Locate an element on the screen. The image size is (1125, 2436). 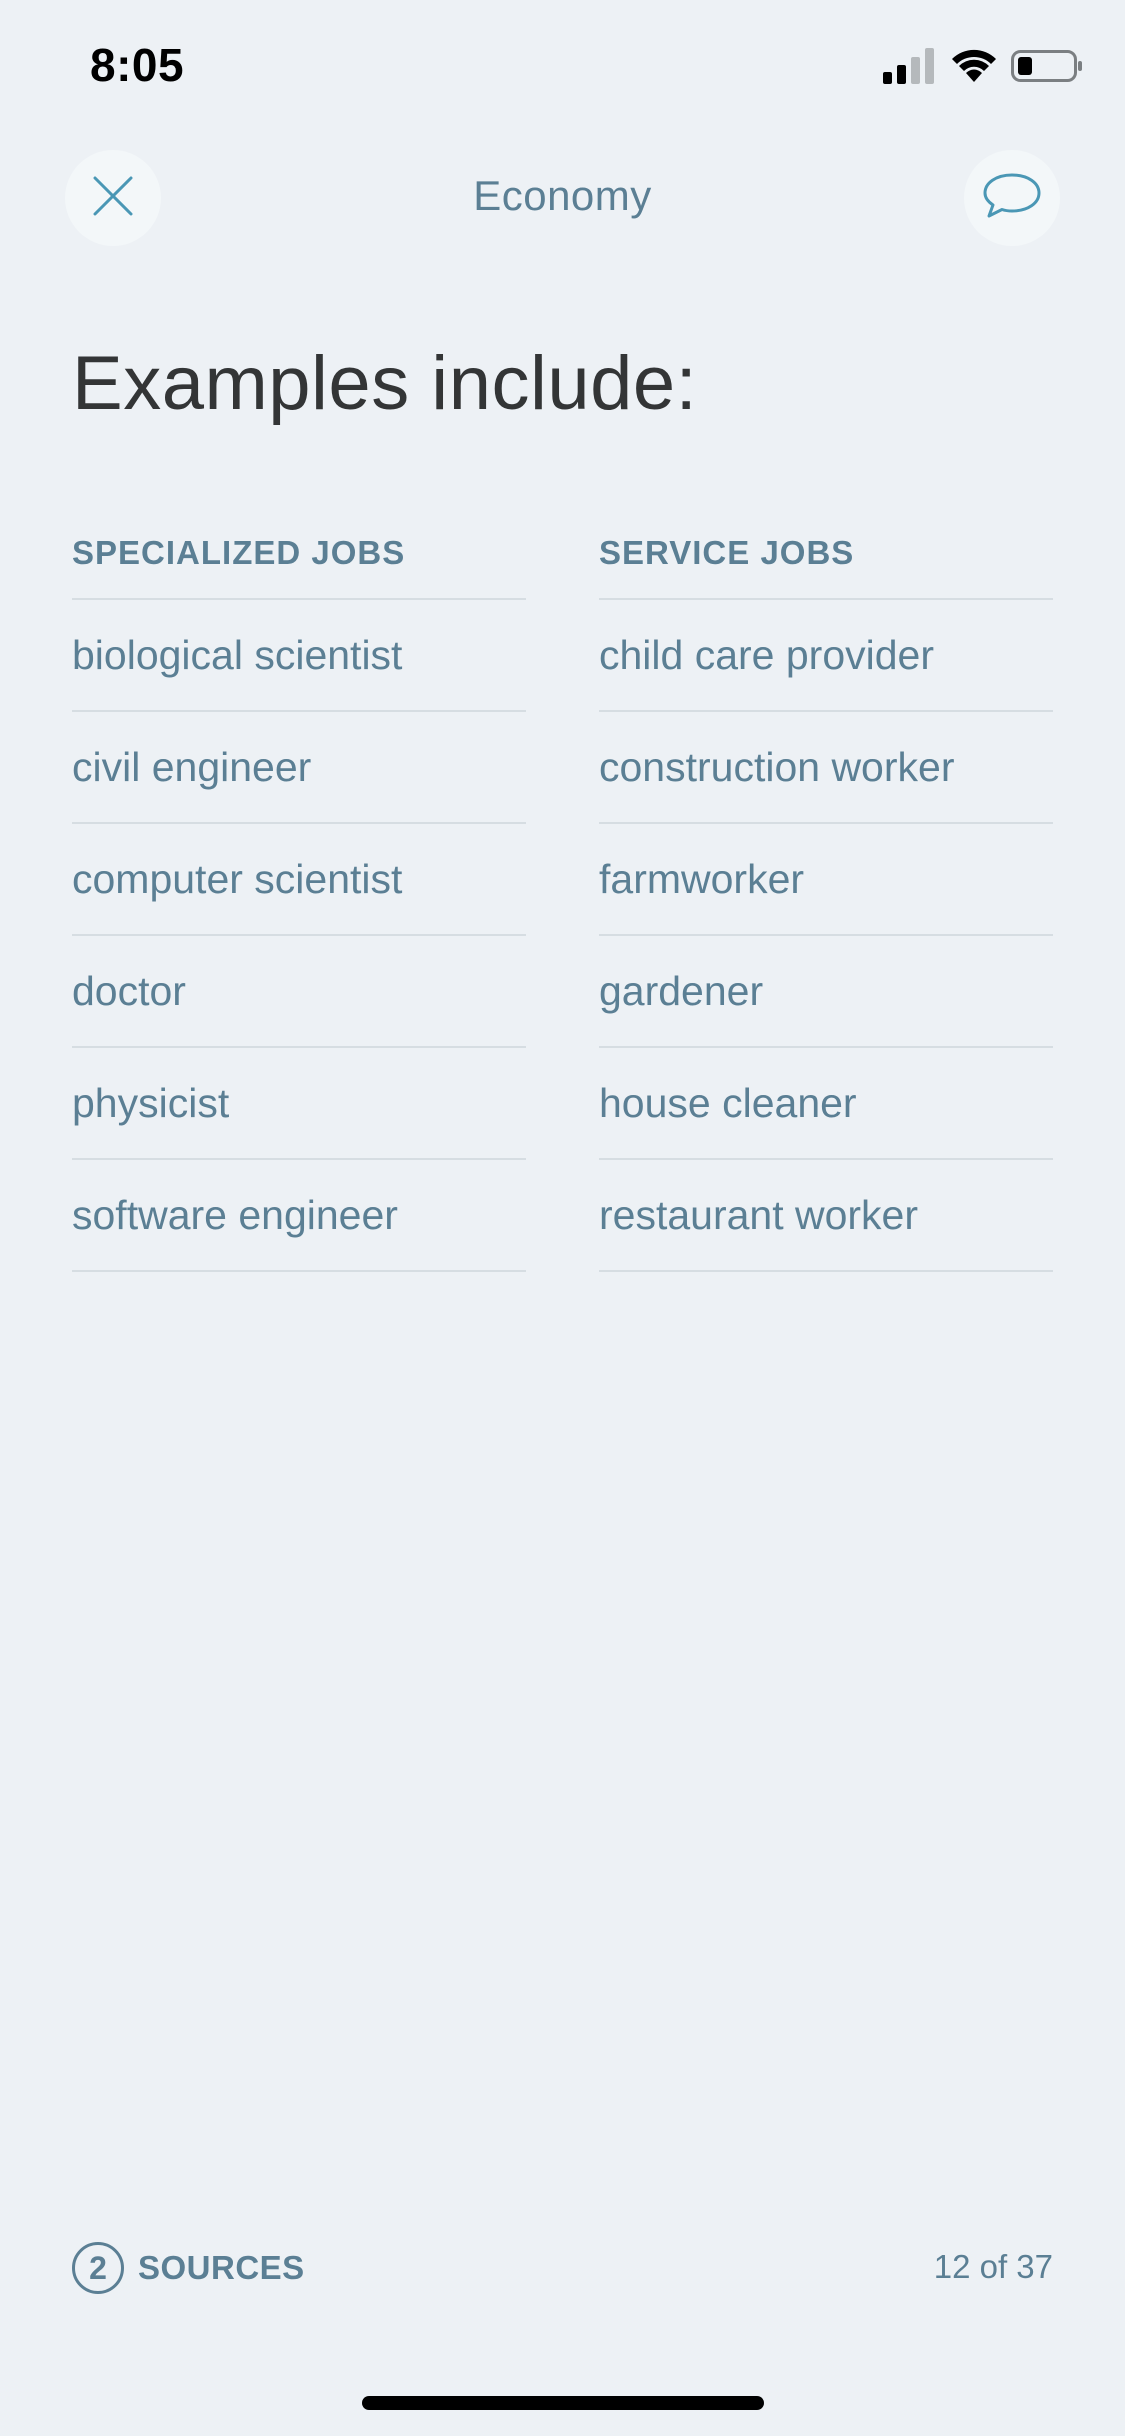
wifi-icon is located at coordinates (974, 68).